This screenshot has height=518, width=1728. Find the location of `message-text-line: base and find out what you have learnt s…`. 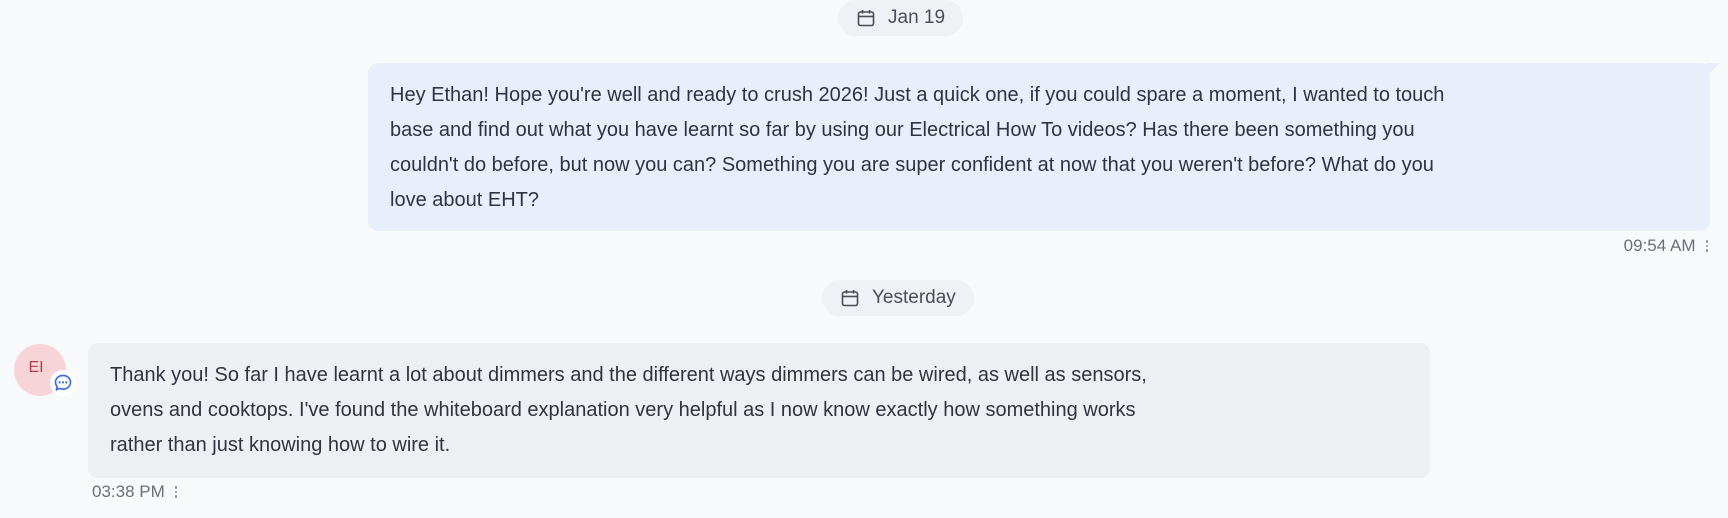

message-text-line: base and find out what you have learnt s… is located at coordinates (902, 130).